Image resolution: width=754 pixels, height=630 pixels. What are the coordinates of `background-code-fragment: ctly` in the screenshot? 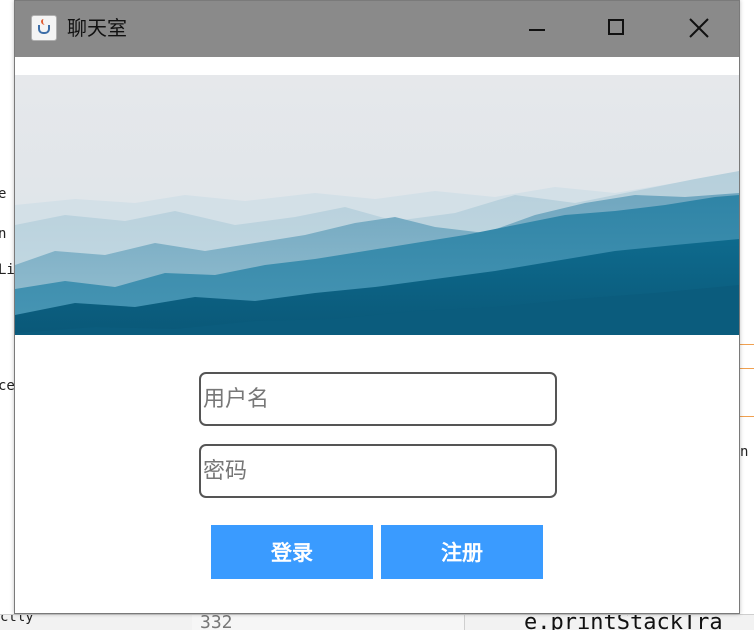 It's located at (17, 619).